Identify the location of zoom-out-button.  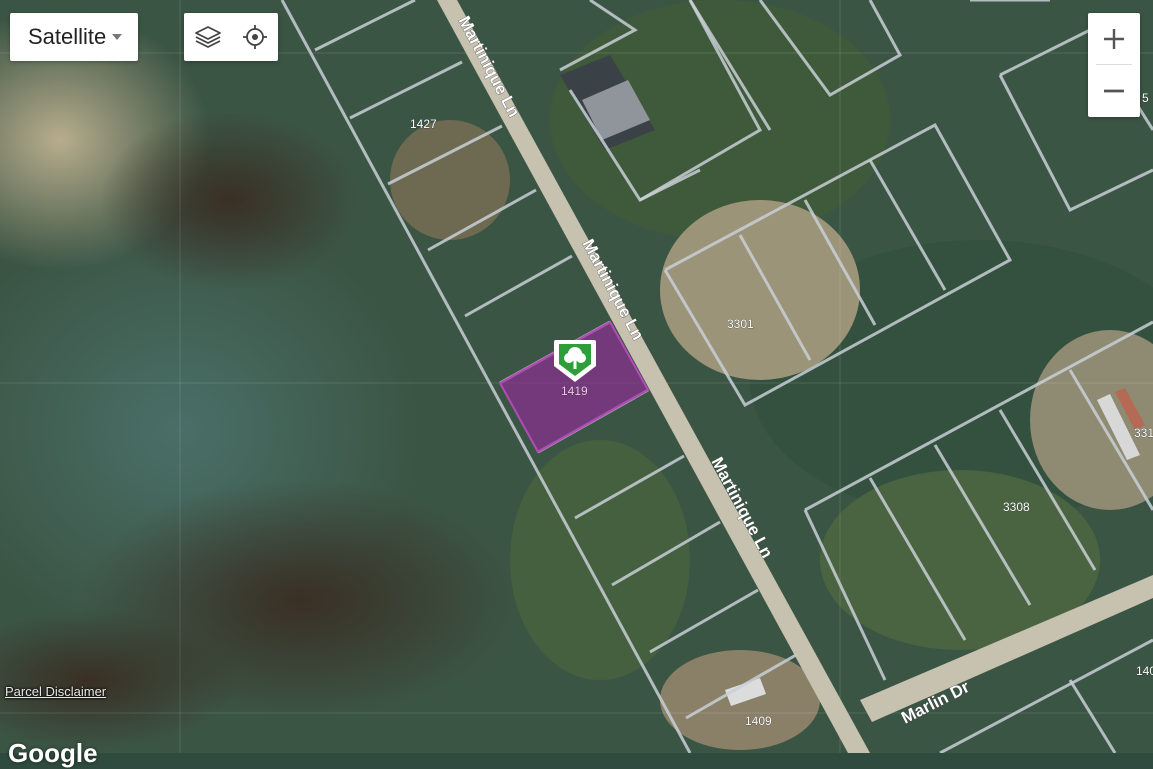
(1114, 90).